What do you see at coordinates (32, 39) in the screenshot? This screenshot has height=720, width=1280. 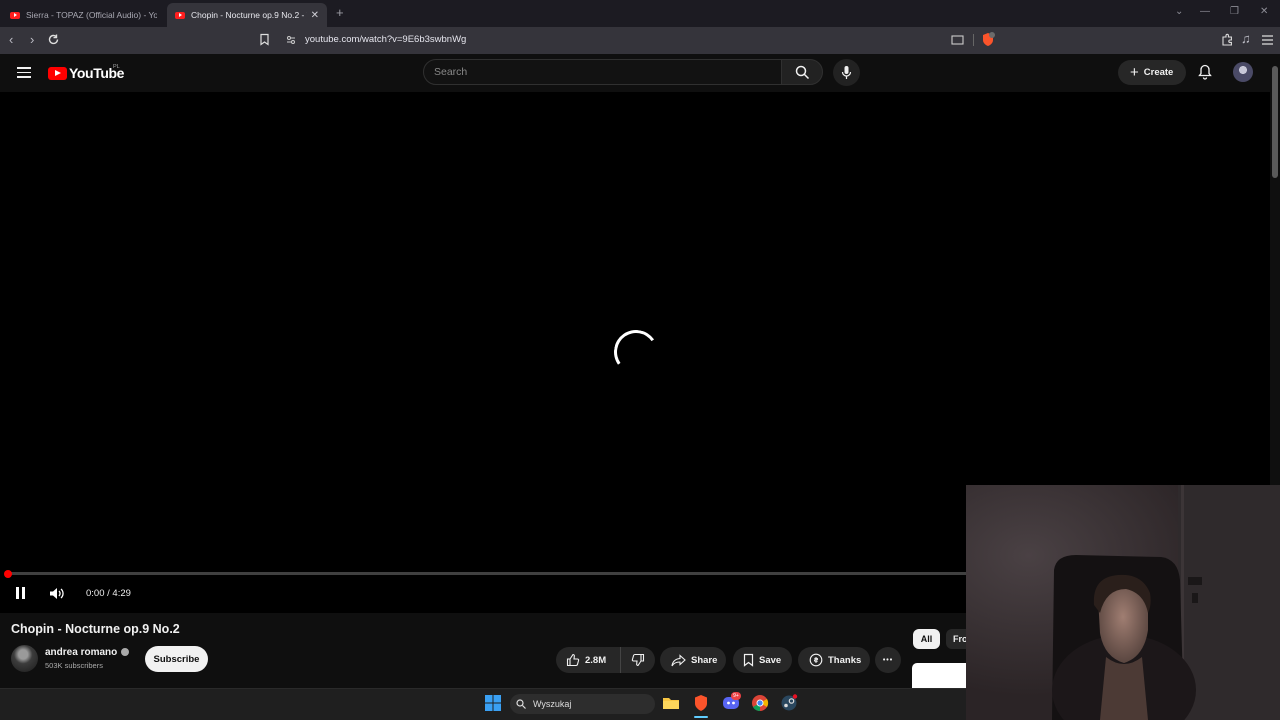 I see `forward-icon: ›` at bounding box center [32, 39].